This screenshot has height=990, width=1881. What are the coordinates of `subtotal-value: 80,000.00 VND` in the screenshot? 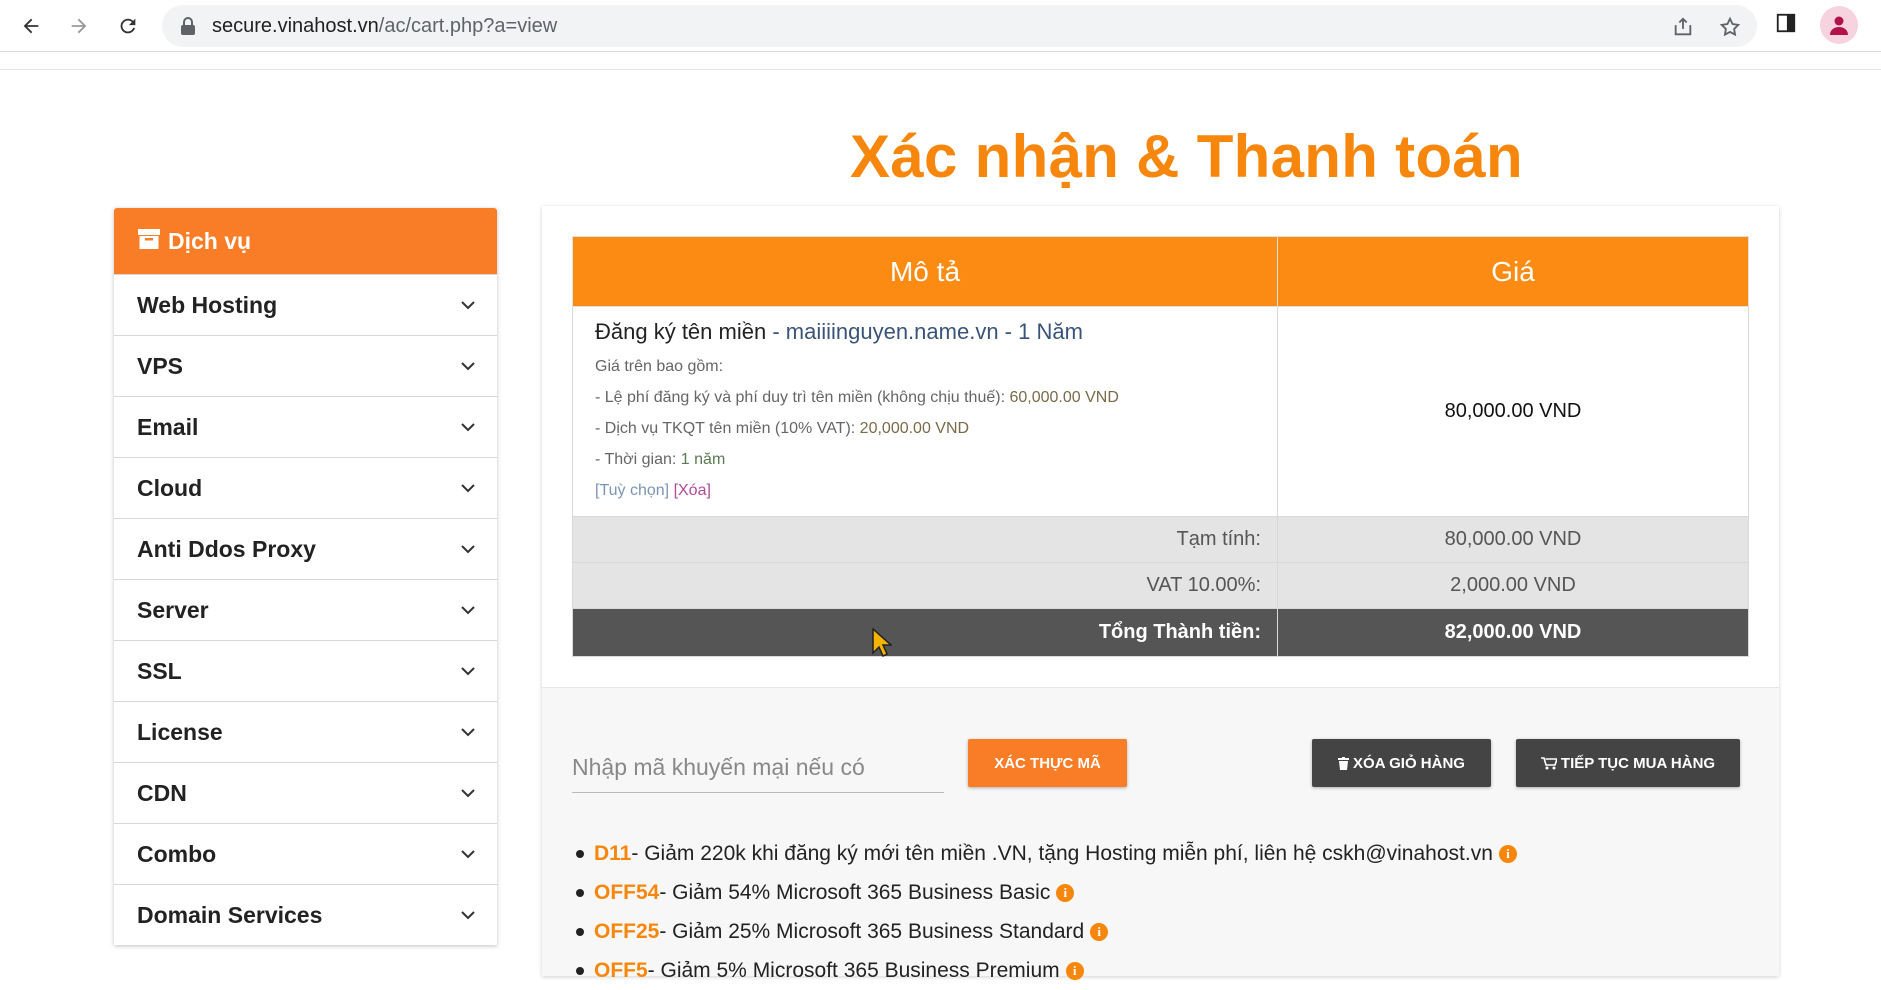 It's located at (1513, 539).